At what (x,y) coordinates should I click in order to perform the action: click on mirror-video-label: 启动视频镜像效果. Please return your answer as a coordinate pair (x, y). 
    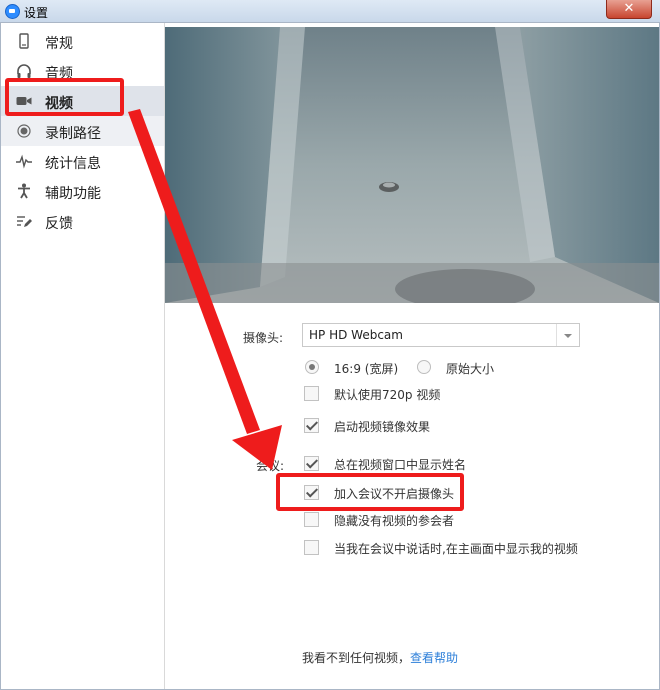
    Looking at the image, I should click on (382, 427).